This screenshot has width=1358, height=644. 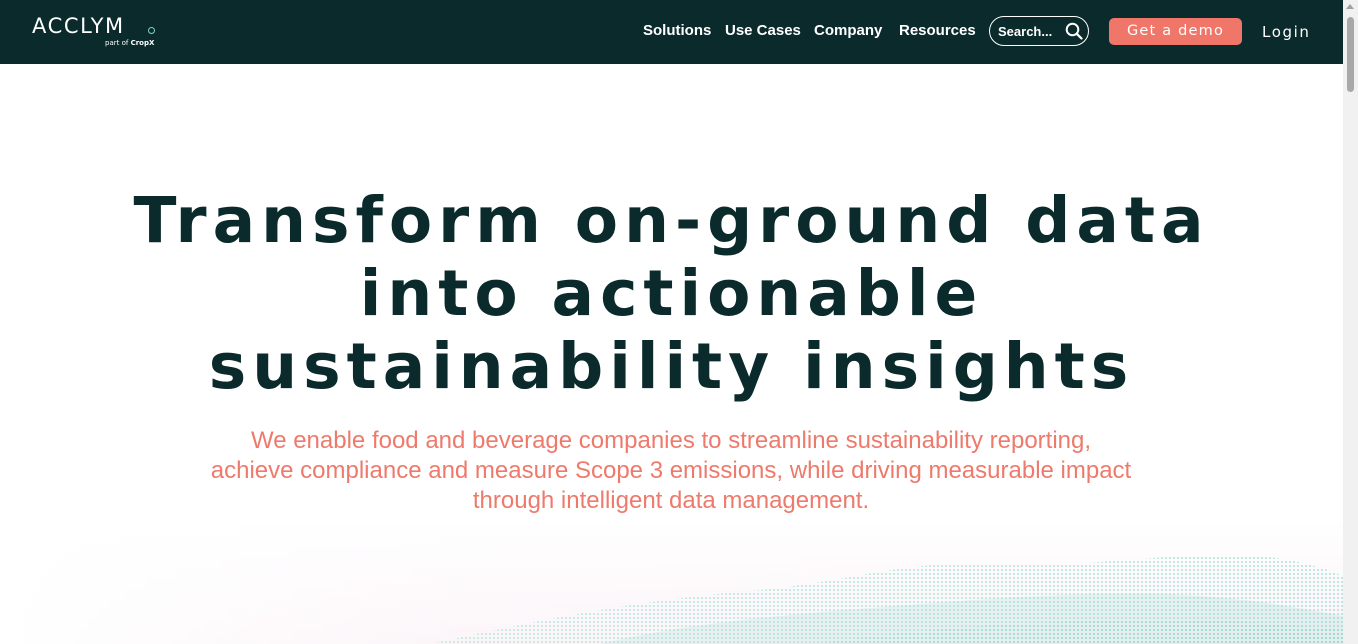 What do you see at coordinates (1350, 322) in the screenshot?
I see `vertical-scrollbar` at bounding box center [1350, 322].